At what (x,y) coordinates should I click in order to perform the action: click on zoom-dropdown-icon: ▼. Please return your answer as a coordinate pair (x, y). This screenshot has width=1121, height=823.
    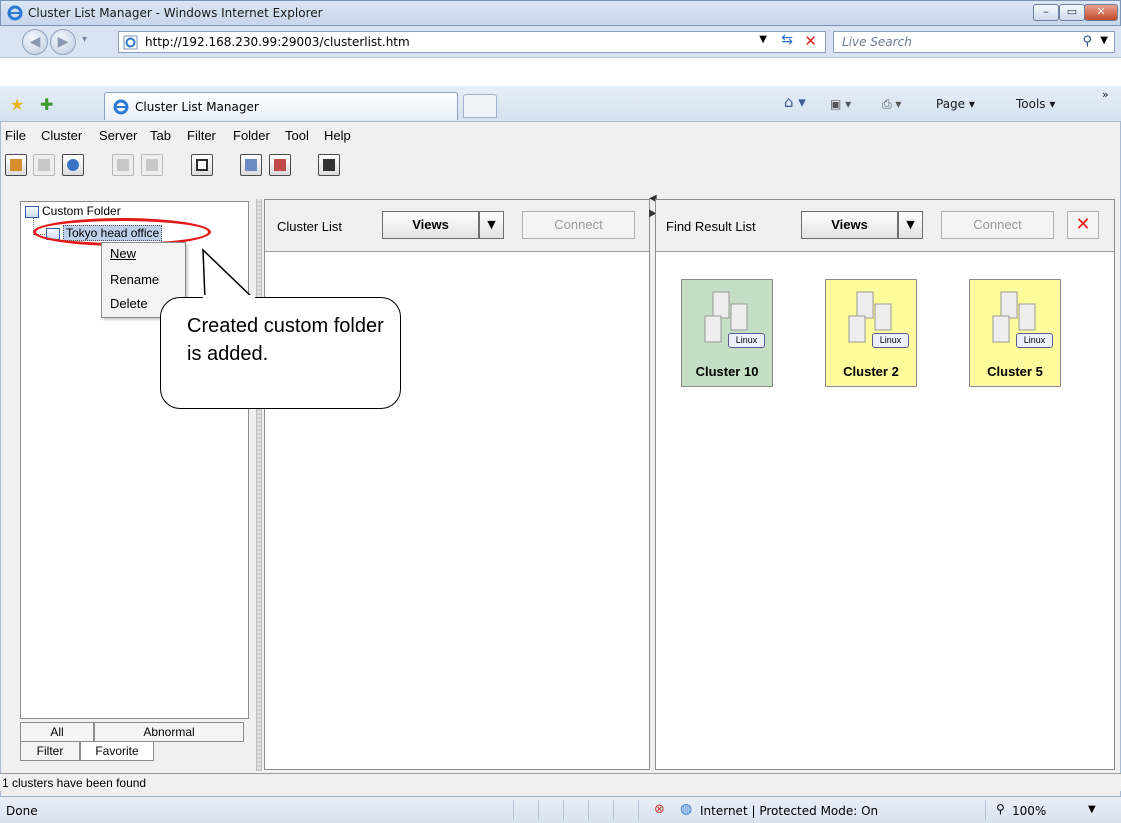
    Looking at the image, I should click on (1092, 809).